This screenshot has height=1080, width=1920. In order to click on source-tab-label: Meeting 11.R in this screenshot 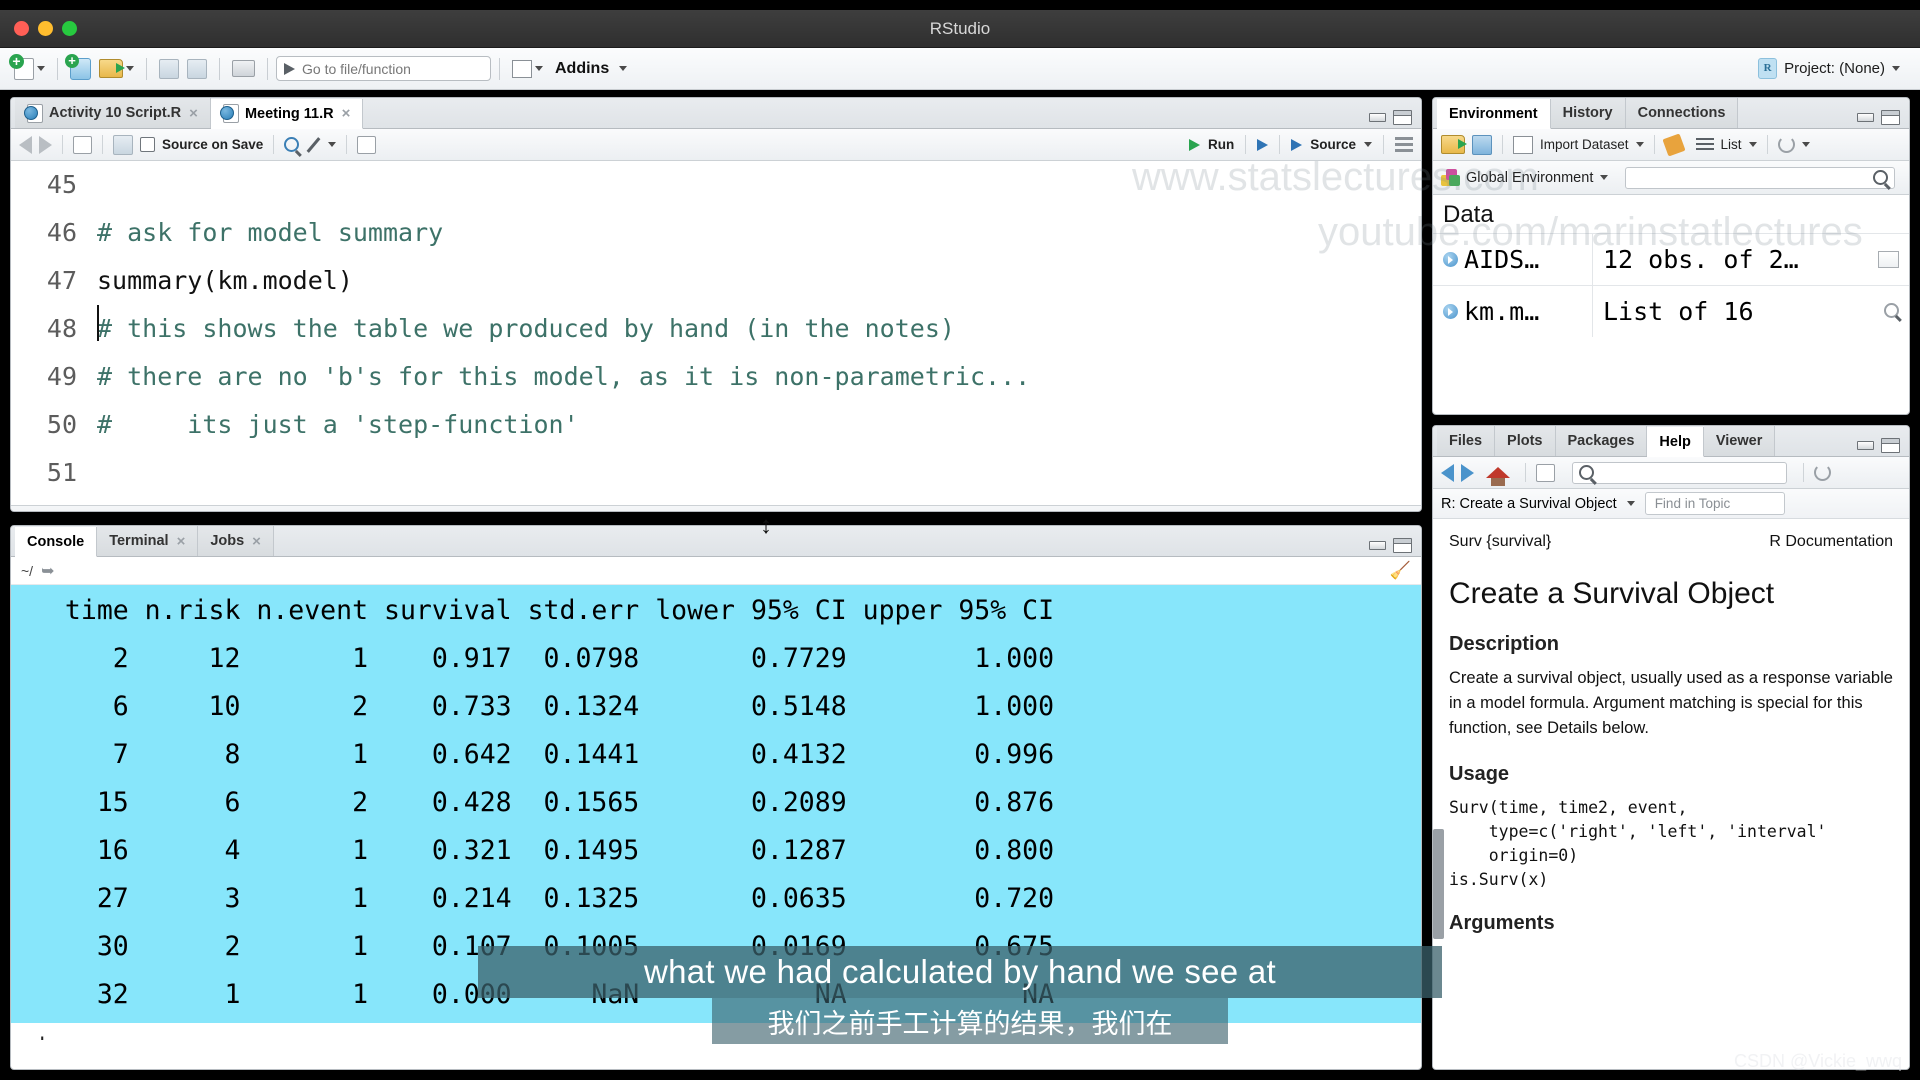, I will do `click(289, 113)`.